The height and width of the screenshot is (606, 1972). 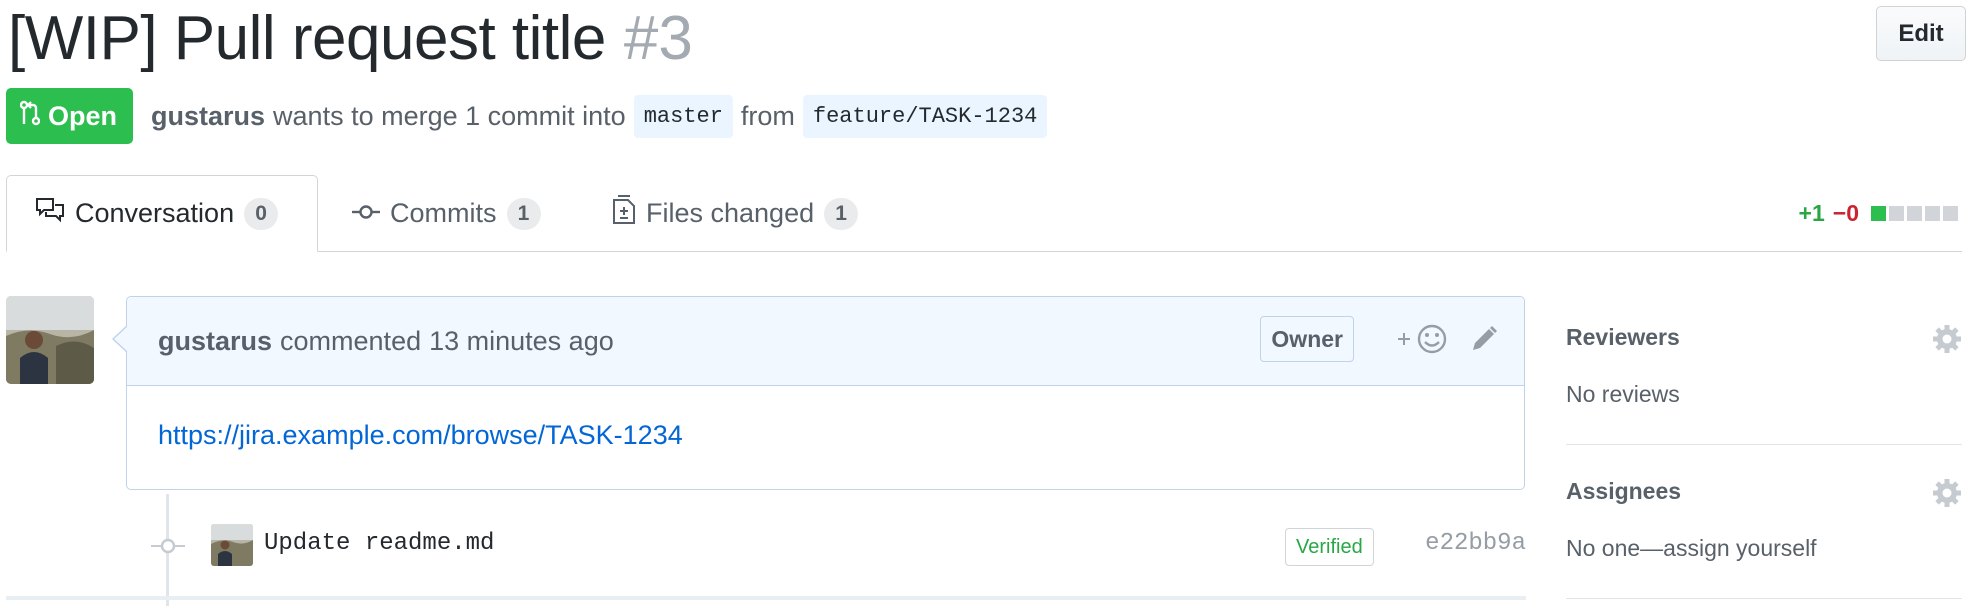 What do you see at coordinates (825, 341) in the screenshot?
I see `comment-header: gustarus commented 13 minutes ago Owner` at bounding box center [825, 341].